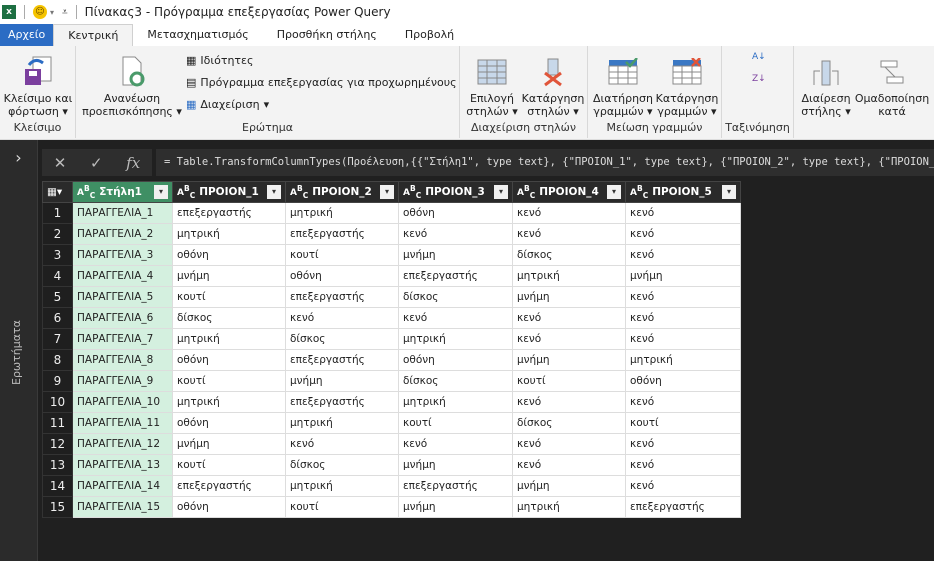  I want to click on table-cell: ΠΑΡΑΓΓΕΛΙΑ_8, so click(122, 360).